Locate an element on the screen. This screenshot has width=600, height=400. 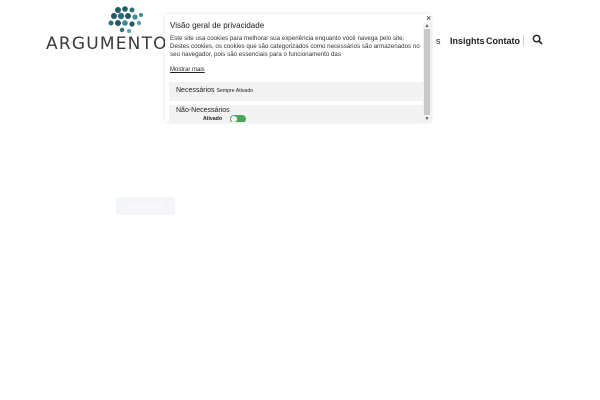
modal-scrollbar: ▲ ▼ is located at coordinates (427, 72).